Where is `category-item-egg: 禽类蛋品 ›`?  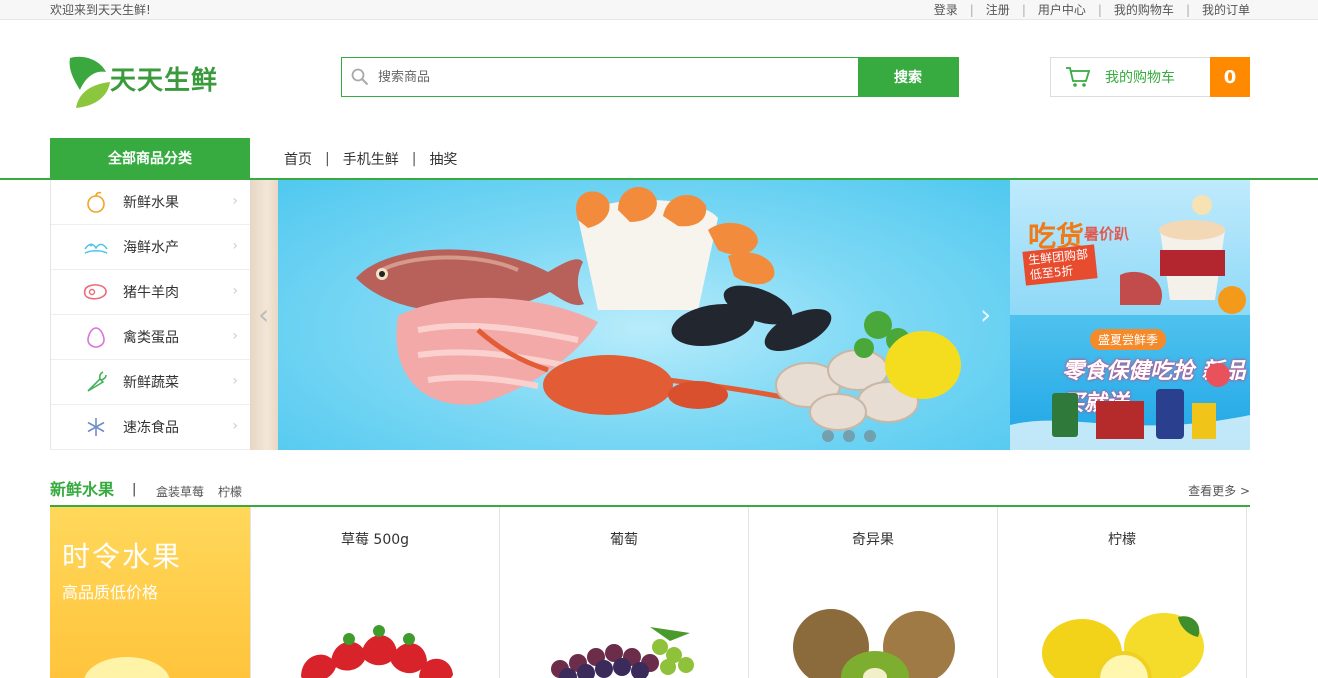
category-item-egg: 禽类蛋品 › is located at coordinates (150, 337).